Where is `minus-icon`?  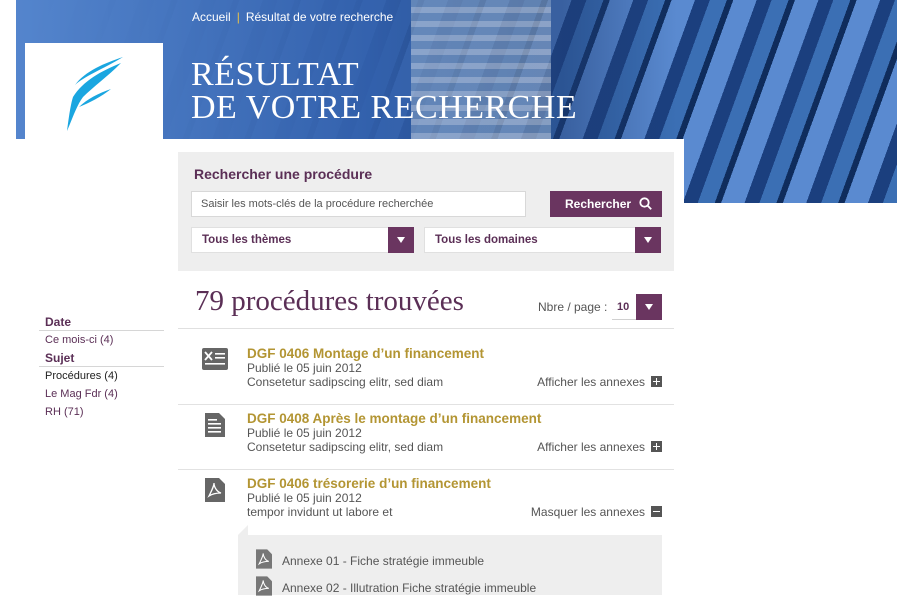 minus-icon is located at coordinates (656, 511).